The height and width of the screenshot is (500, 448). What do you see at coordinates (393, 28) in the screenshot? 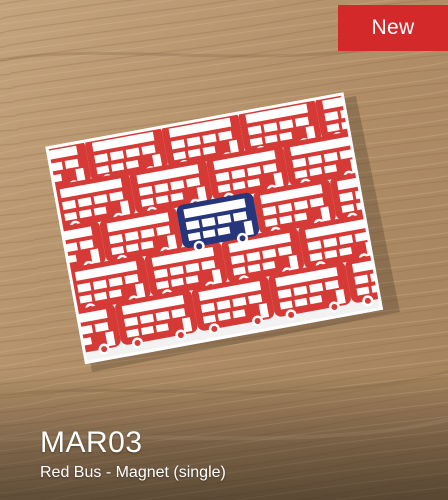
I see `new-badge: New` at bounding box center [393, 28].